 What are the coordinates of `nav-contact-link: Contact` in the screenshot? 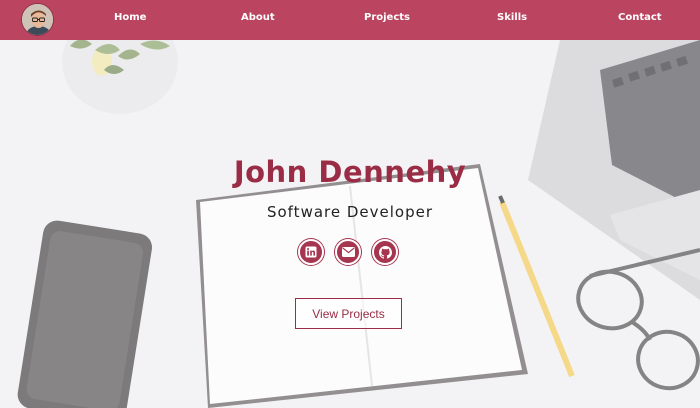 It's located at (640, 17).